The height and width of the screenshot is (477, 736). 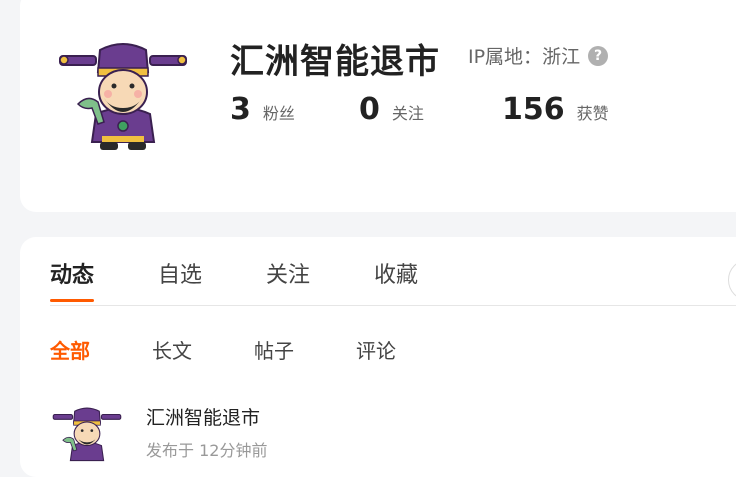 I want to click on avatar, so click(x=123, y=98).